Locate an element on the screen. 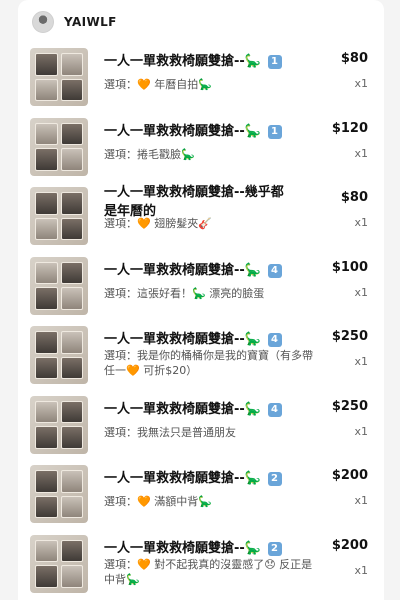  order-item: 一人一單救救椅願雙搶--🦕 4 選項：我無法只是普通朋友 $250 x1 is located at coordinates (201, 427).